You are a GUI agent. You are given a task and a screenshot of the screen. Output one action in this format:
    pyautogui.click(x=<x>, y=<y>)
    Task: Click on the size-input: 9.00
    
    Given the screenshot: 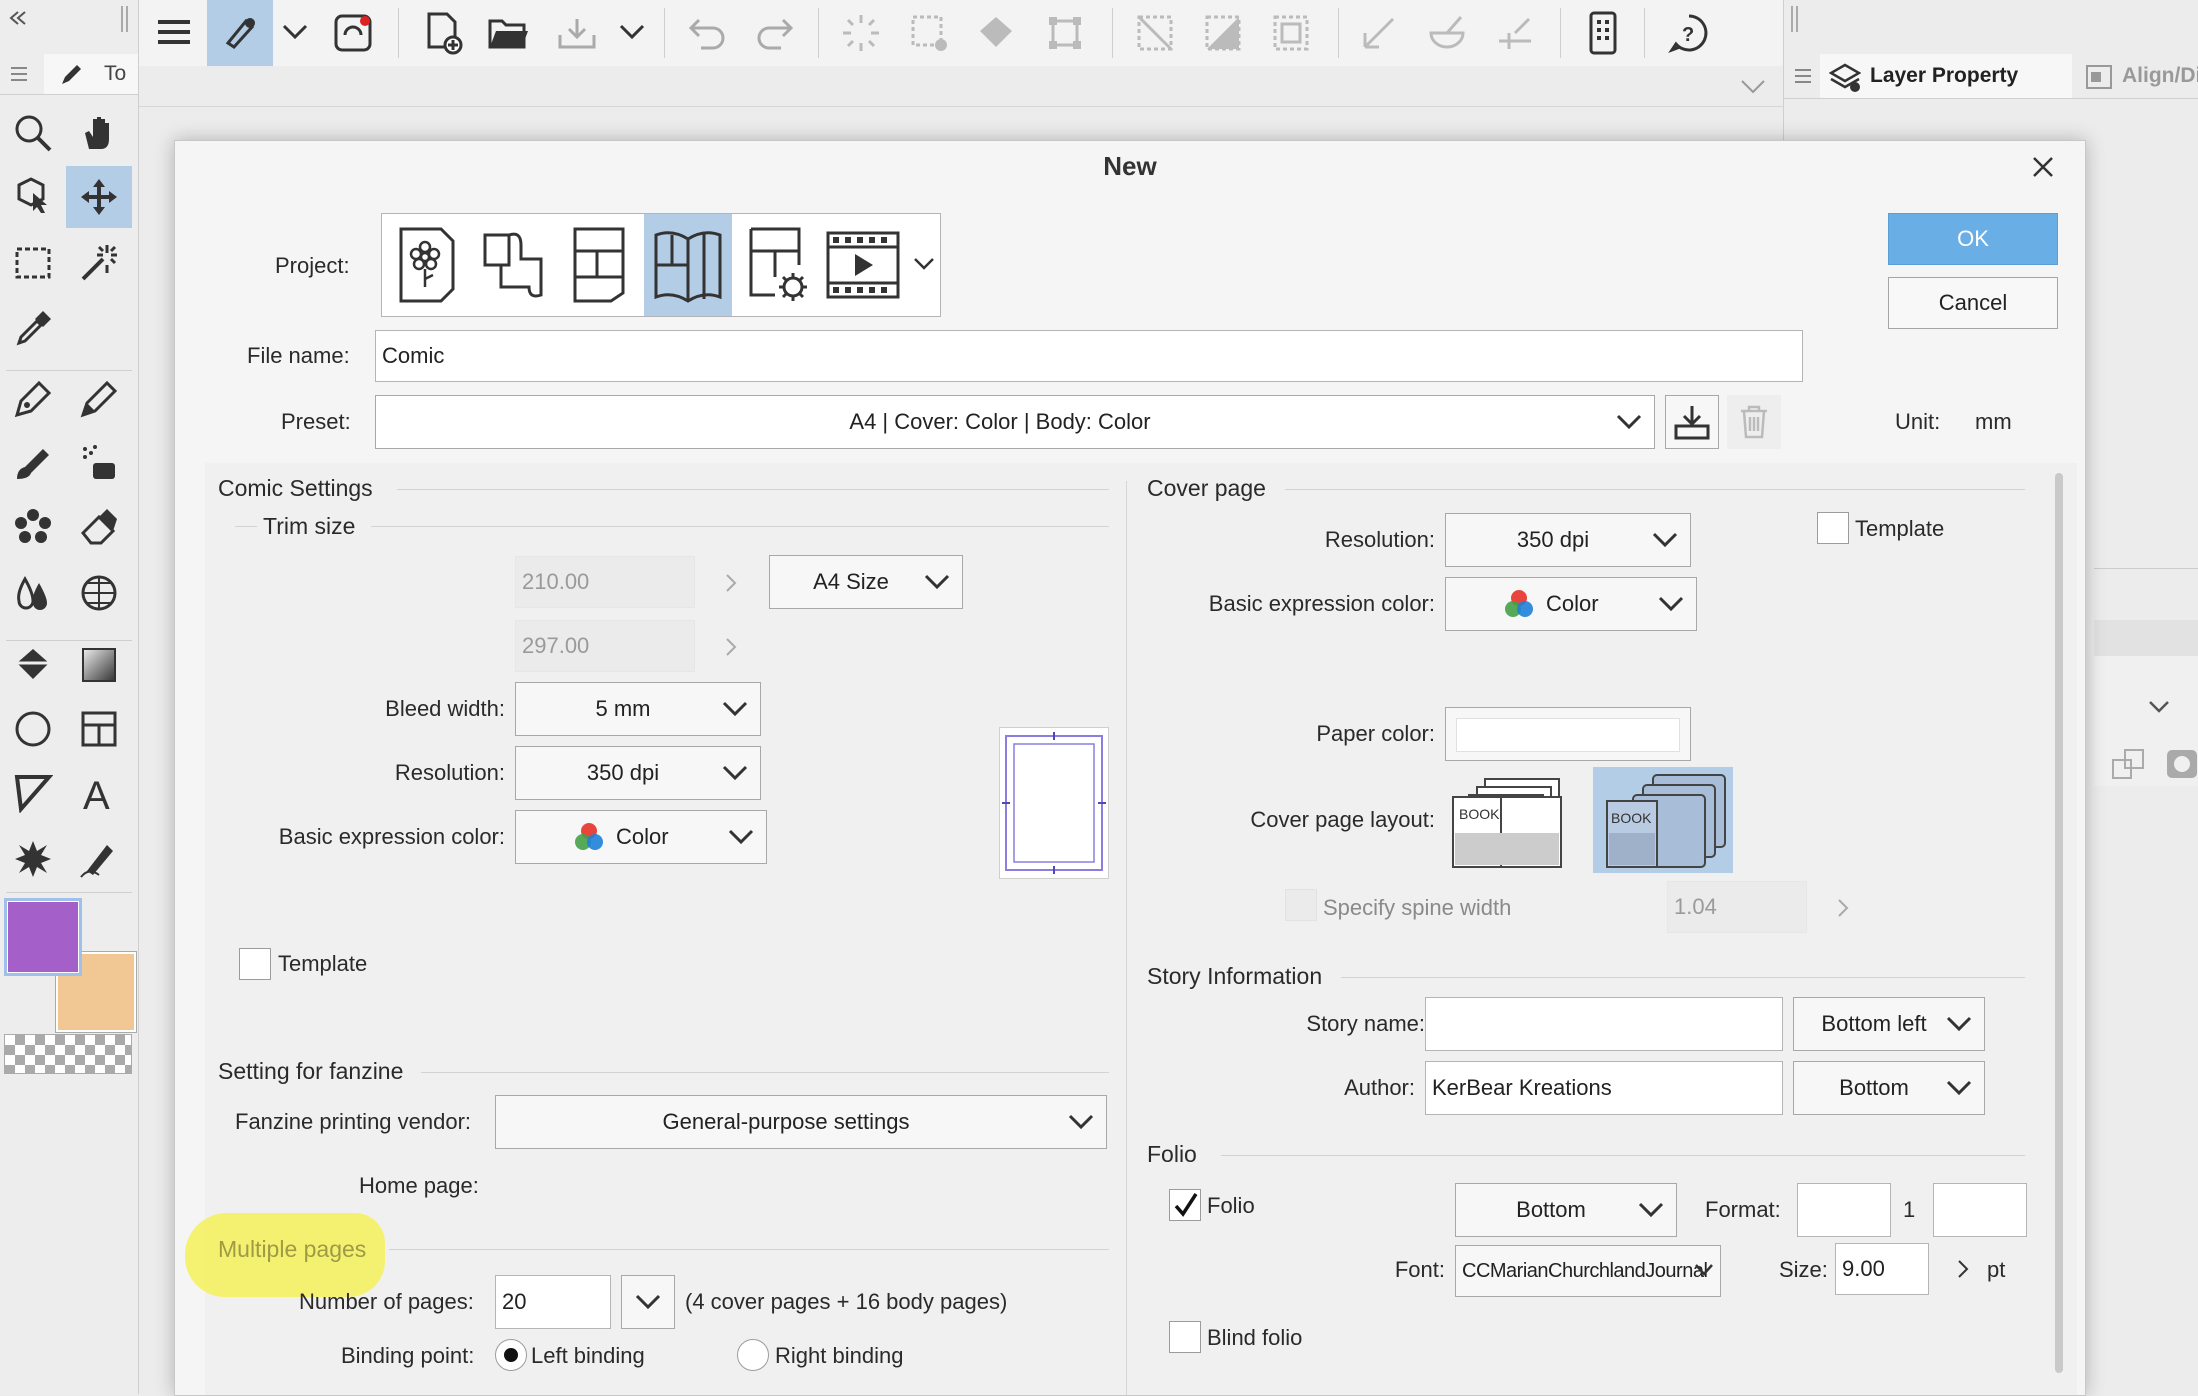 What is the action you would take?
    pyautogui.click(x=1882, y=1269)
    